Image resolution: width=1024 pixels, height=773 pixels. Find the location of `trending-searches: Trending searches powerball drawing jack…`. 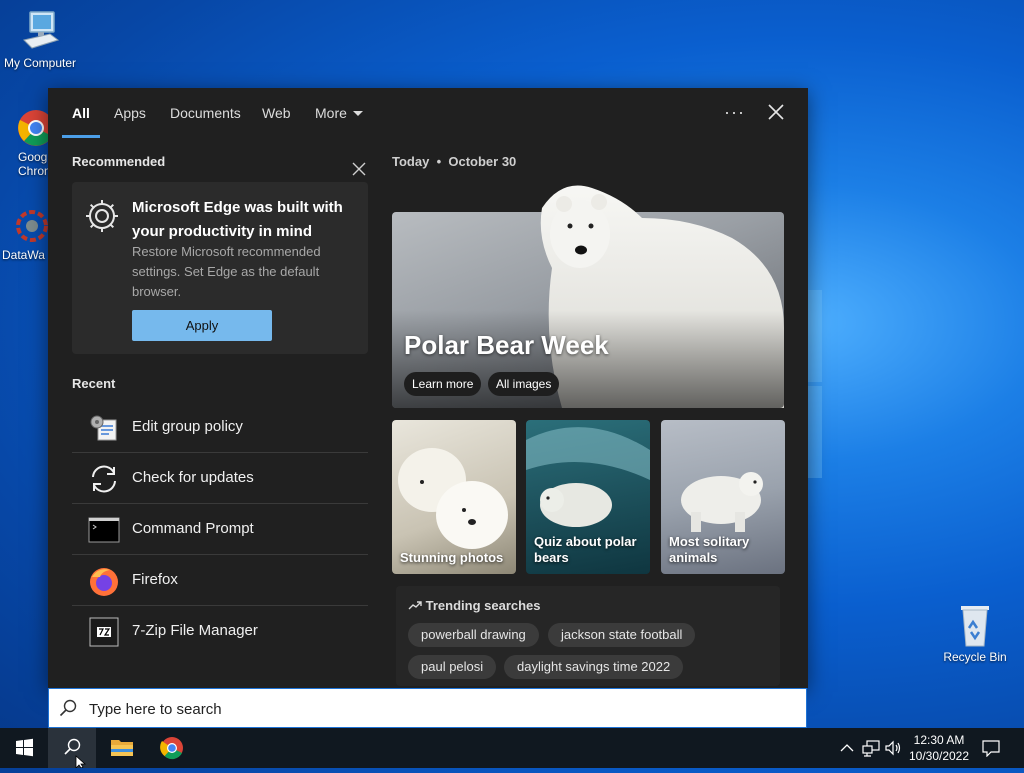

trending-searches: Trending searches powerball drawing jack… is located at coordinates (588, 636).